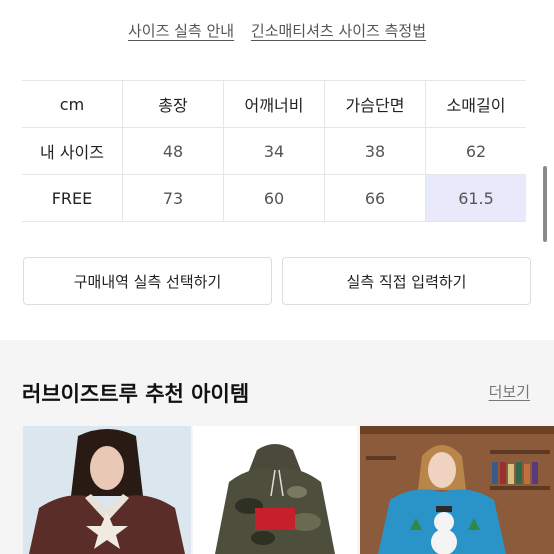 The height and width of the screenshot is (554, 554). I want to click on more-link: 더보기, so click(509, 391).